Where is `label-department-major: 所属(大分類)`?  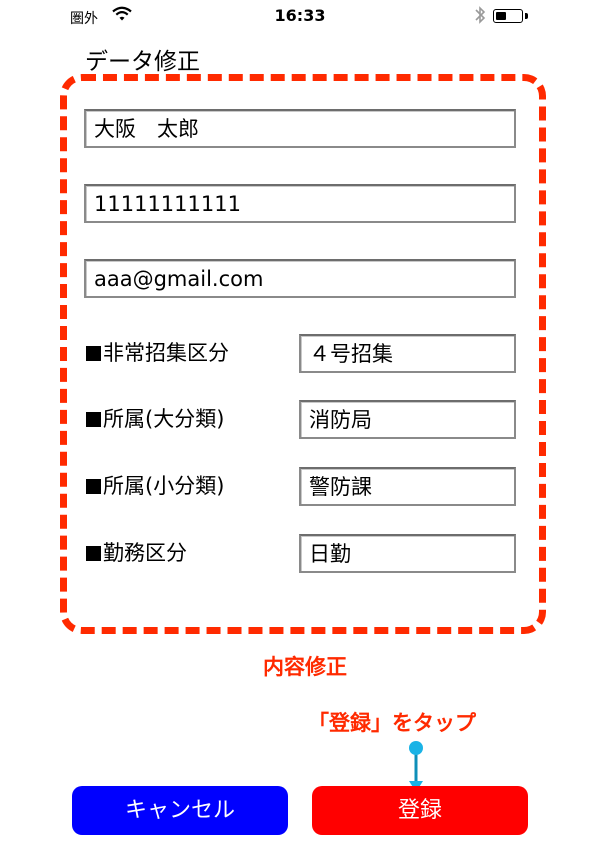
label-department-major: 所属(大分類) is located at coordinates (155, 418).